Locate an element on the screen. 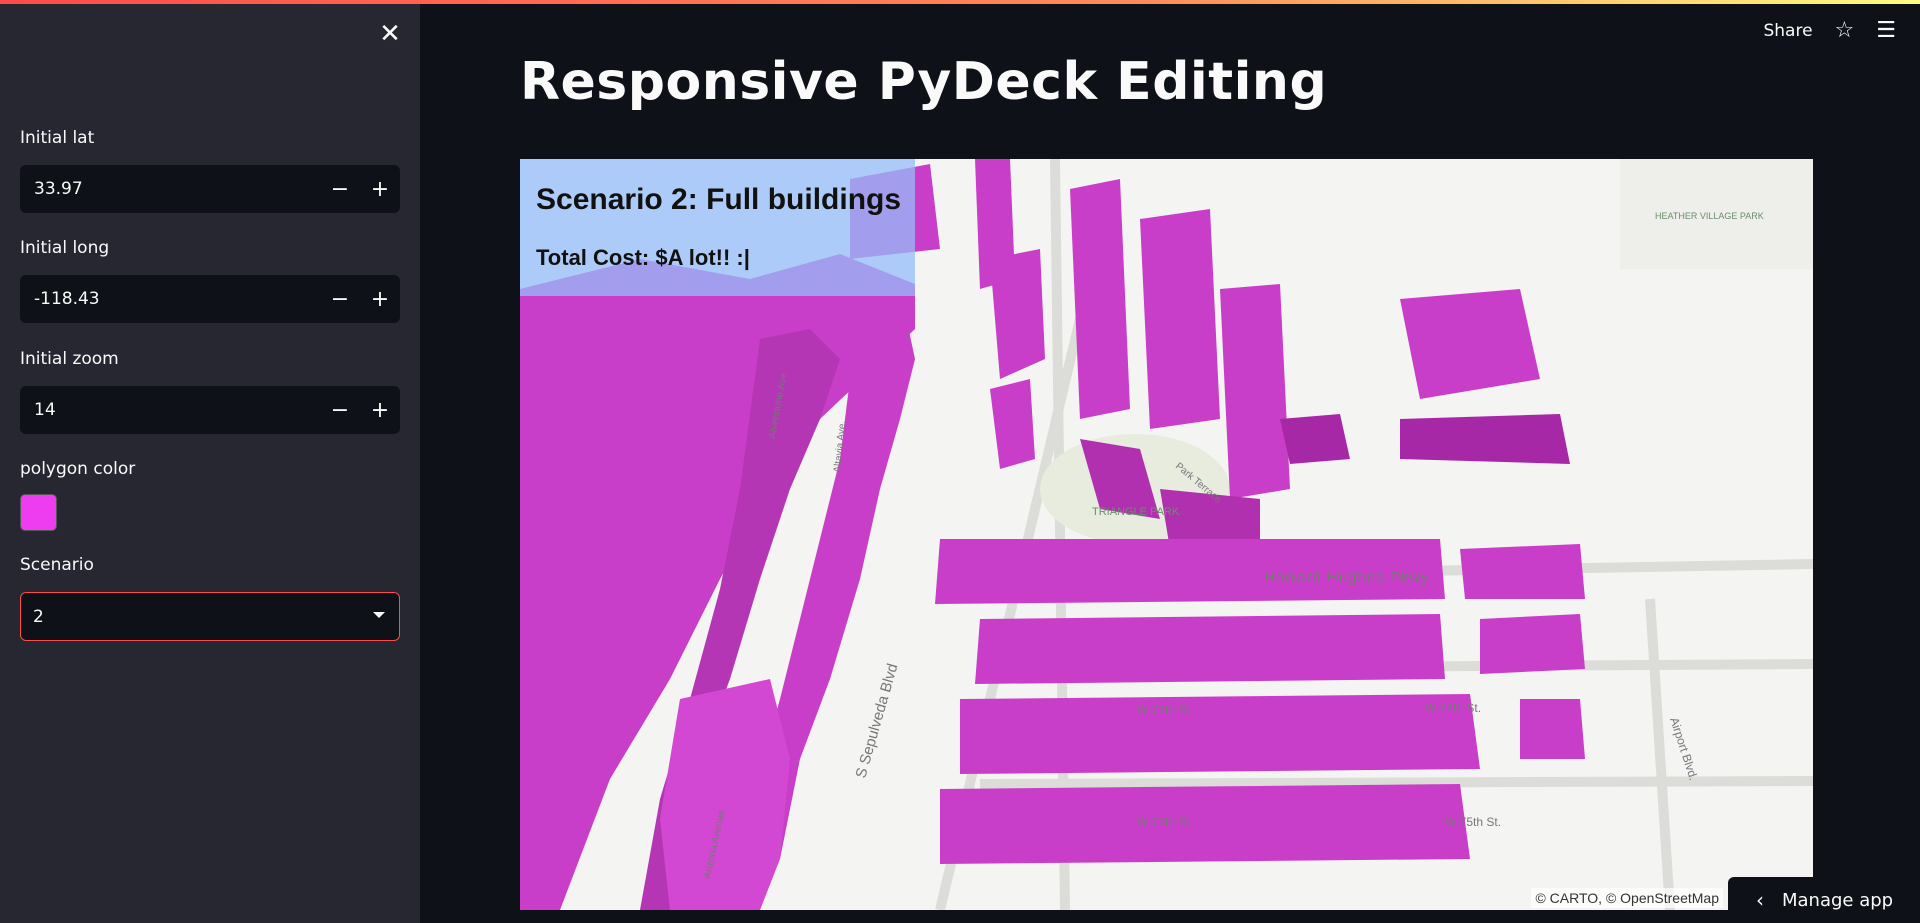  lat-input: 33.97 − + is located at coordinates (210, 189).